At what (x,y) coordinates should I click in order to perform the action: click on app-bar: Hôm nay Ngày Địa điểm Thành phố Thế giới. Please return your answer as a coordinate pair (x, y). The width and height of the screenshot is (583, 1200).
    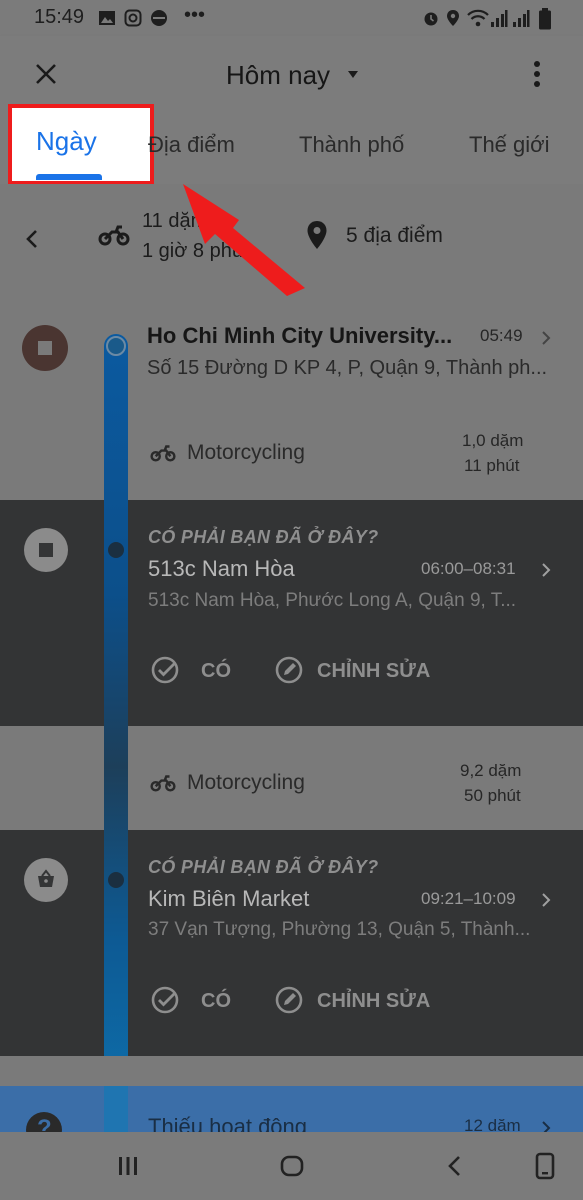
    Looking at the image, I should click on (291, 110).